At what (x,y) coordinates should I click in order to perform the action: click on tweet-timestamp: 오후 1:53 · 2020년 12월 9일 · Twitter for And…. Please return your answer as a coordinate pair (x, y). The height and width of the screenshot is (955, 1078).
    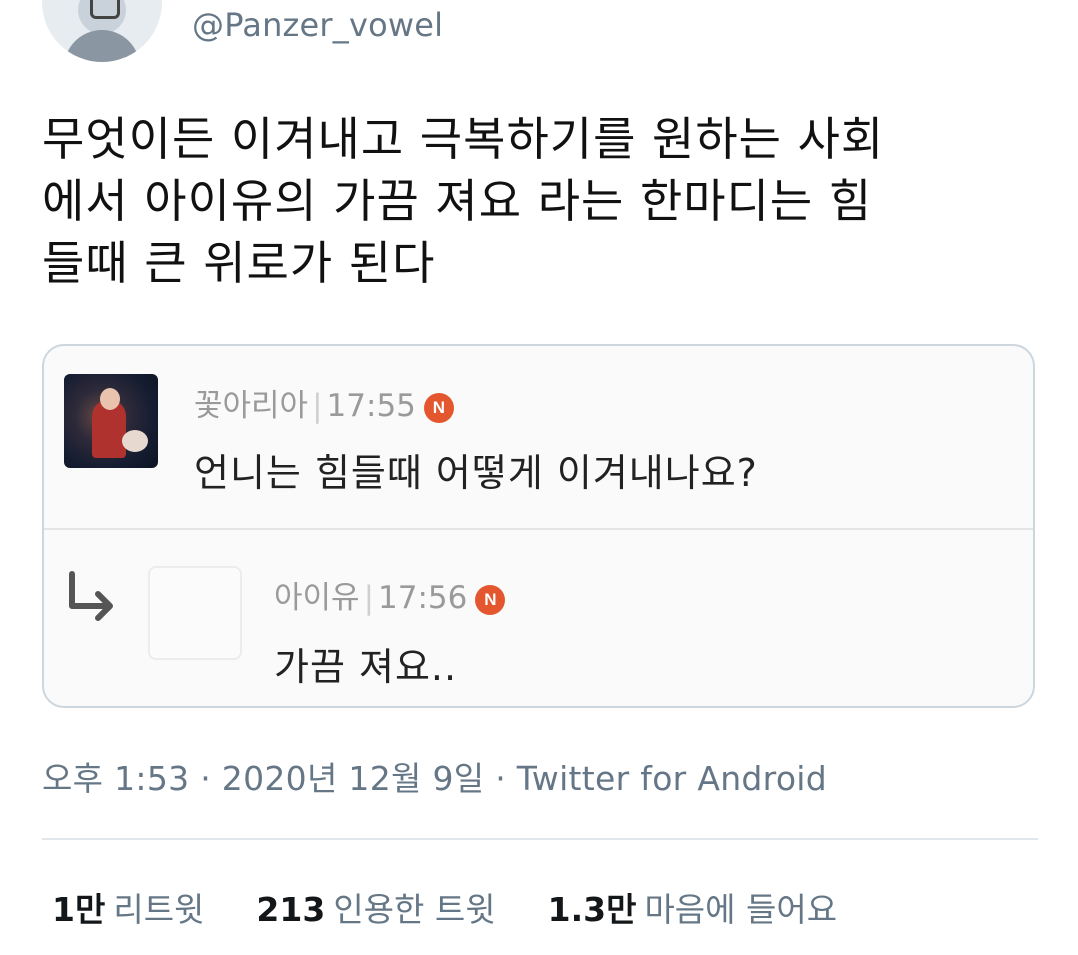
    Looking at the image, I should click on (434, 776).